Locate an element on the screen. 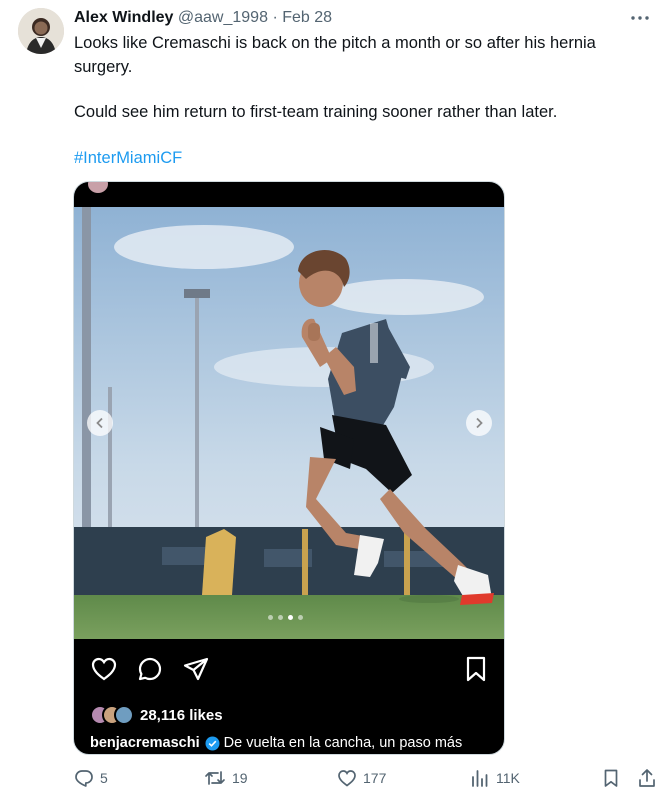 This screenshot has width=670, height=809. bookmark-button is located at coordinates (614, 778).